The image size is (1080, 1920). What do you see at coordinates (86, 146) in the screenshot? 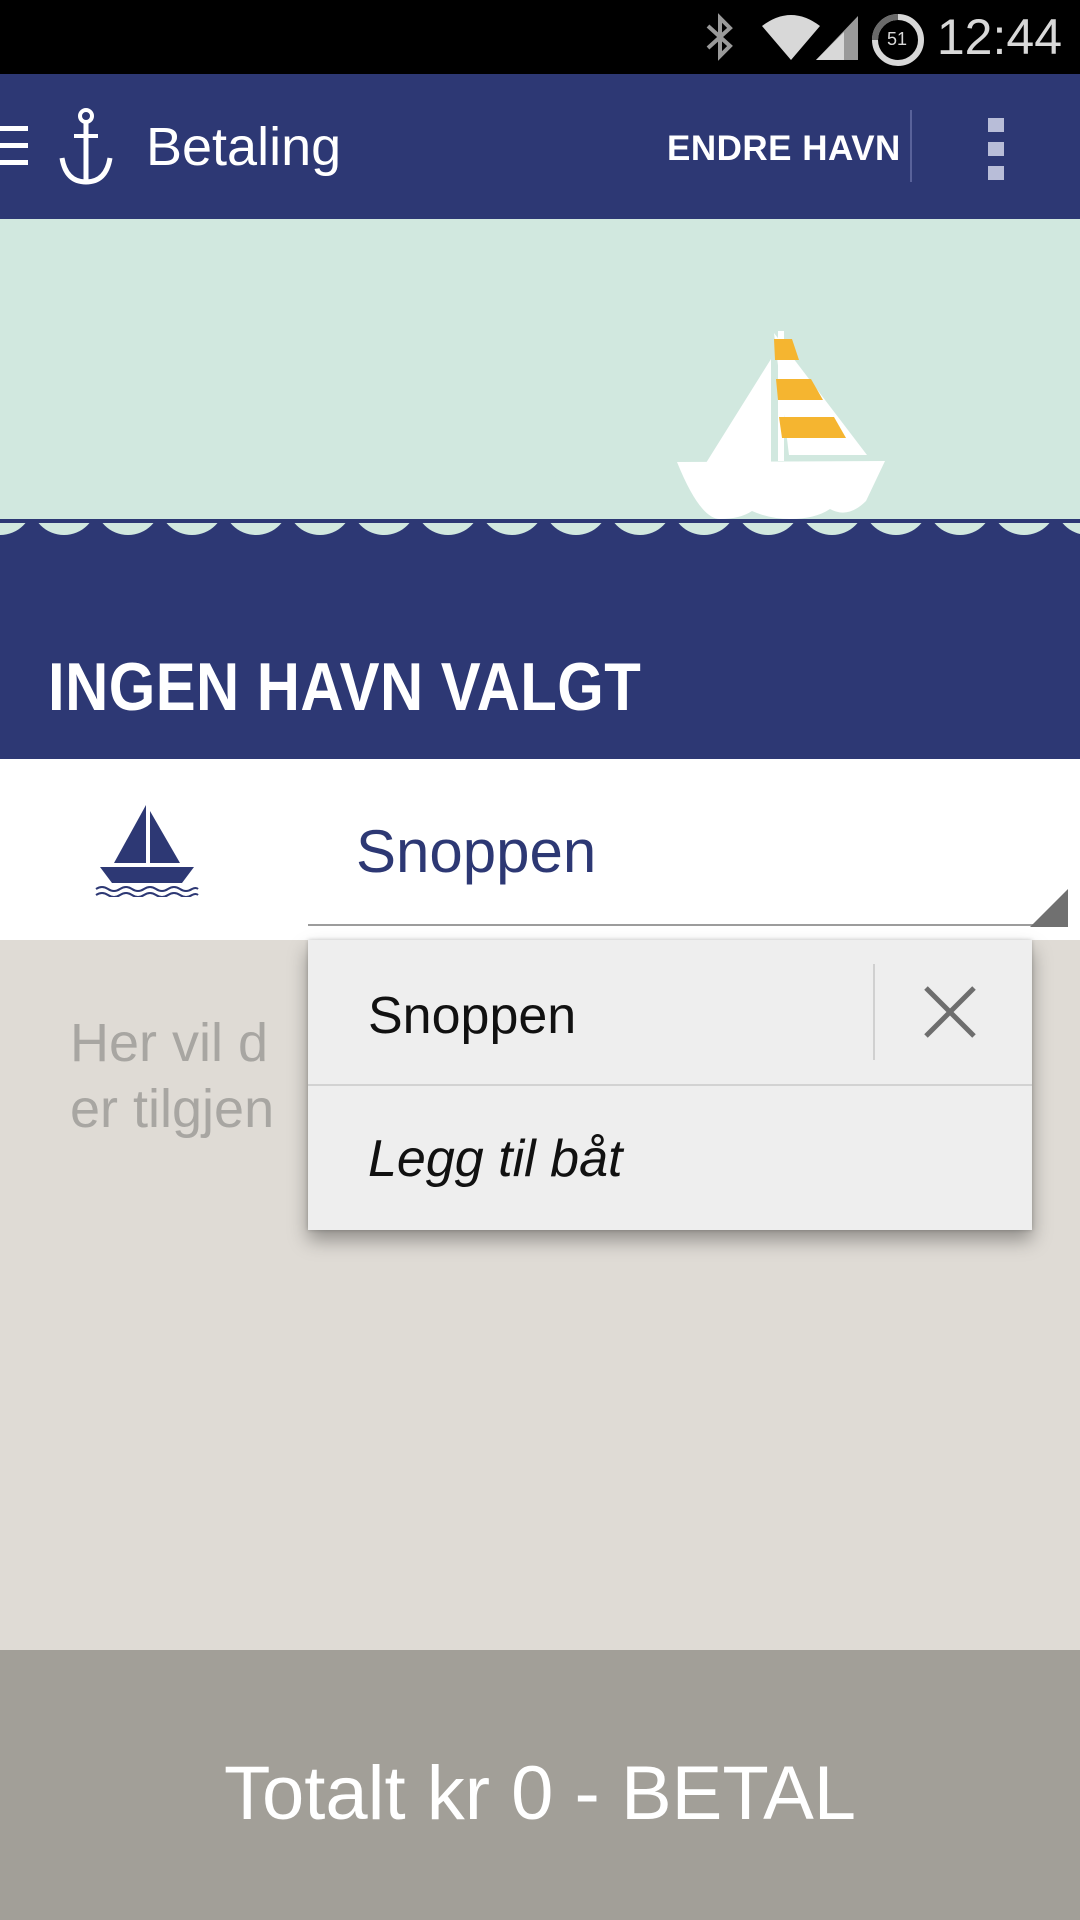
I see `anchor-icon` at bounding box center [86, 146].